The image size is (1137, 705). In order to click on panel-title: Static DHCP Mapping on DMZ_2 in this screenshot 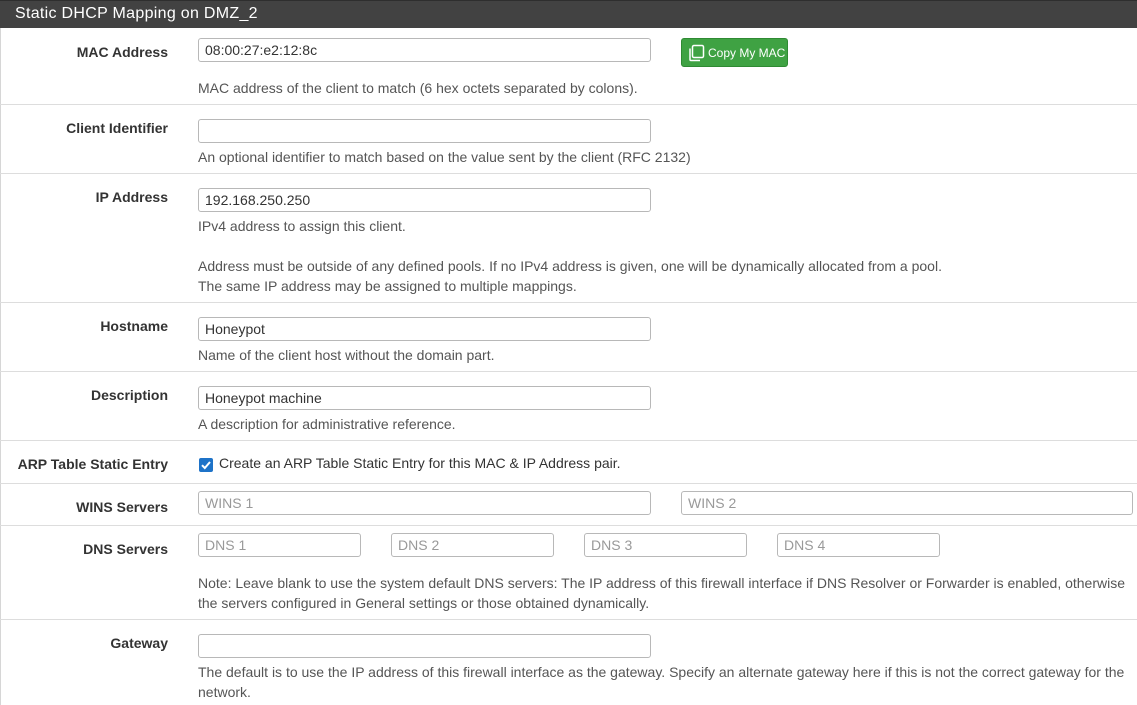, I will do `click(136, 13)`.